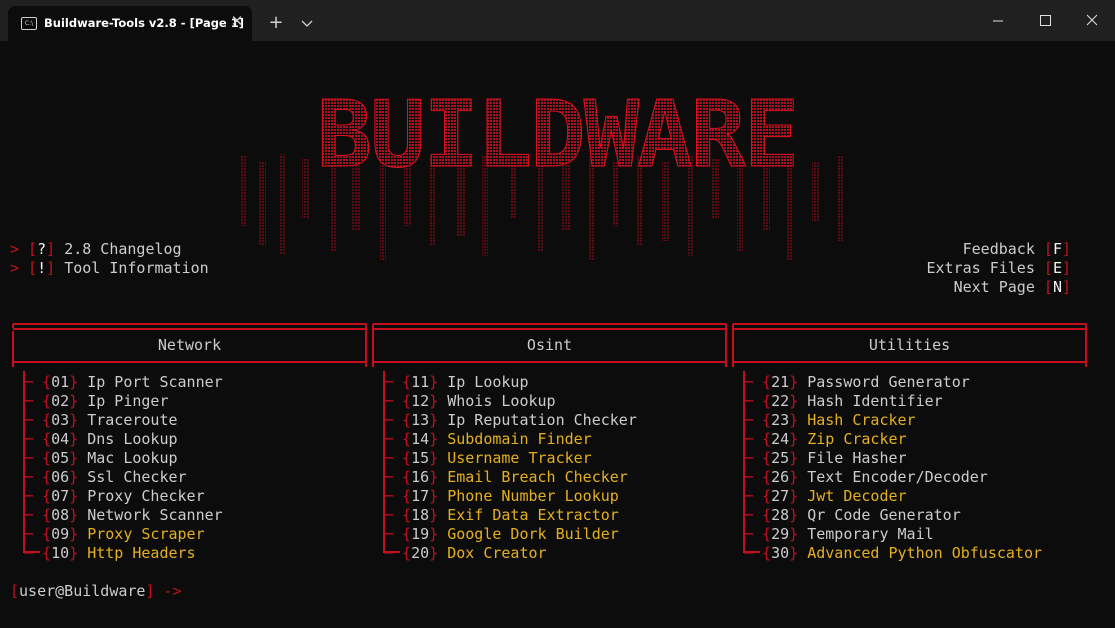 This screenshot has width=1115, height=628. I want to click on menu-item-number: 21, so click(780, 382).